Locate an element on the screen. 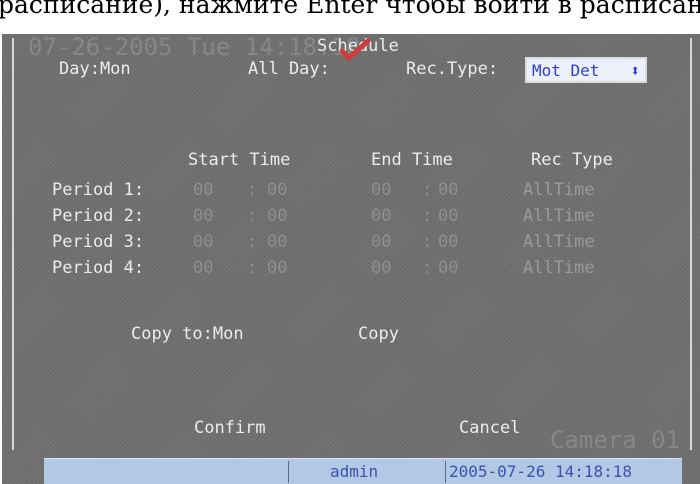 This screenshot has height=484, width=700. period-2-start-colon: : is located at coordinates (252, 216).